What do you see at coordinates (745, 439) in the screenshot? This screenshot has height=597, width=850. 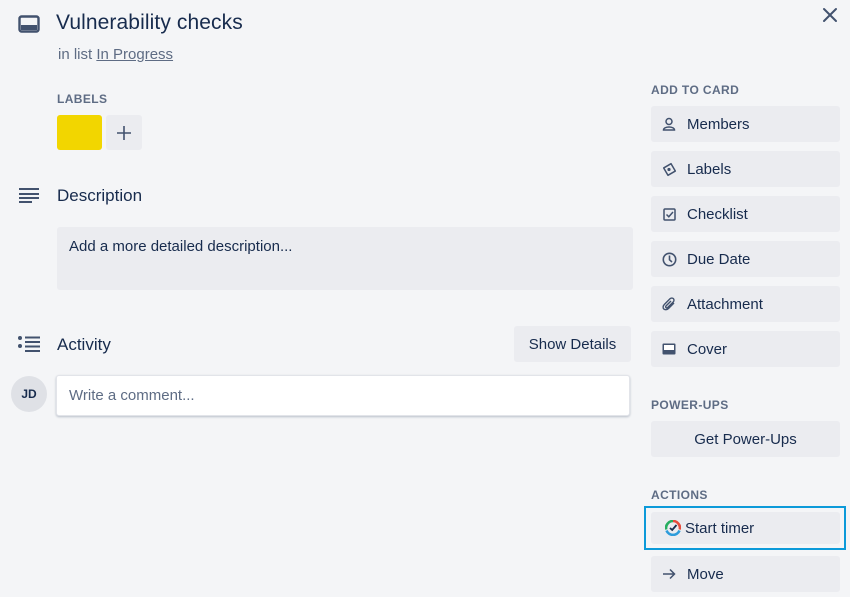 I see `get-power-ups-button: Get Power-Ups` at bounding box center [745, 439].